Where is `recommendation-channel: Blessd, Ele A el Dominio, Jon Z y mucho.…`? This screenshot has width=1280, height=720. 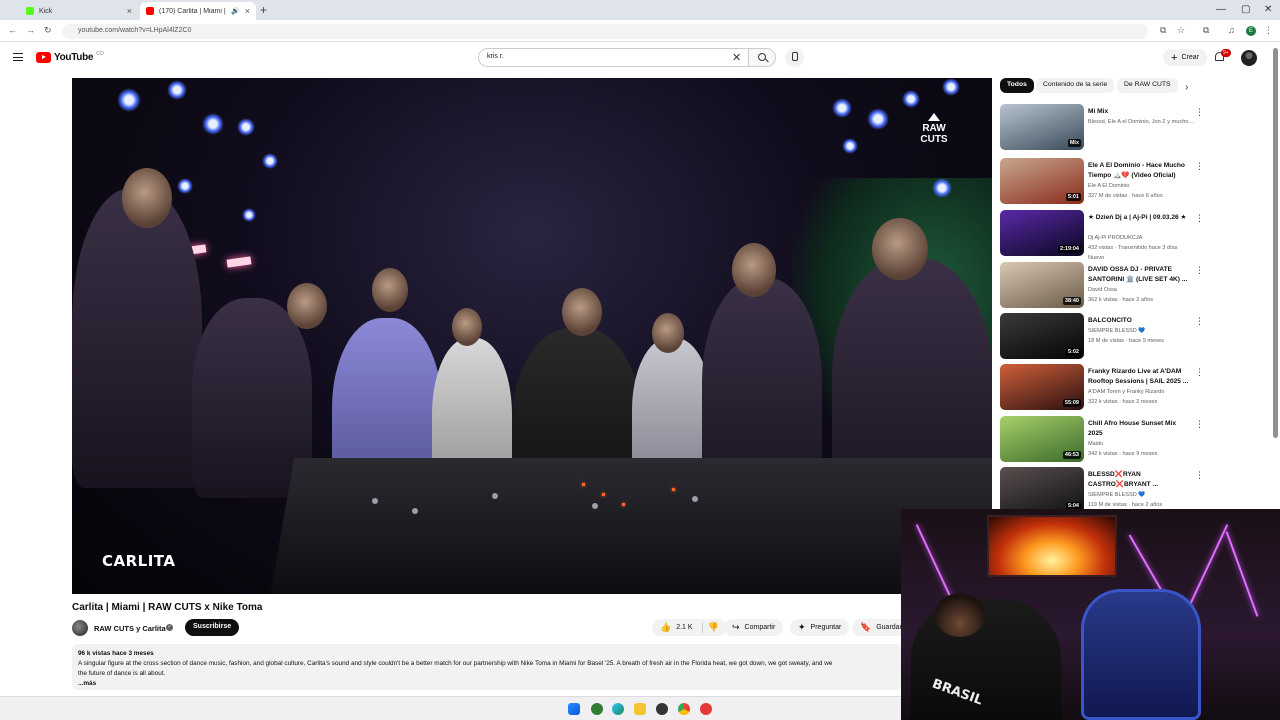
recommendation-channel: Blessd, Ele A el Dominio, Jon Z y mucho.… is located at coordinates (1143, 122).